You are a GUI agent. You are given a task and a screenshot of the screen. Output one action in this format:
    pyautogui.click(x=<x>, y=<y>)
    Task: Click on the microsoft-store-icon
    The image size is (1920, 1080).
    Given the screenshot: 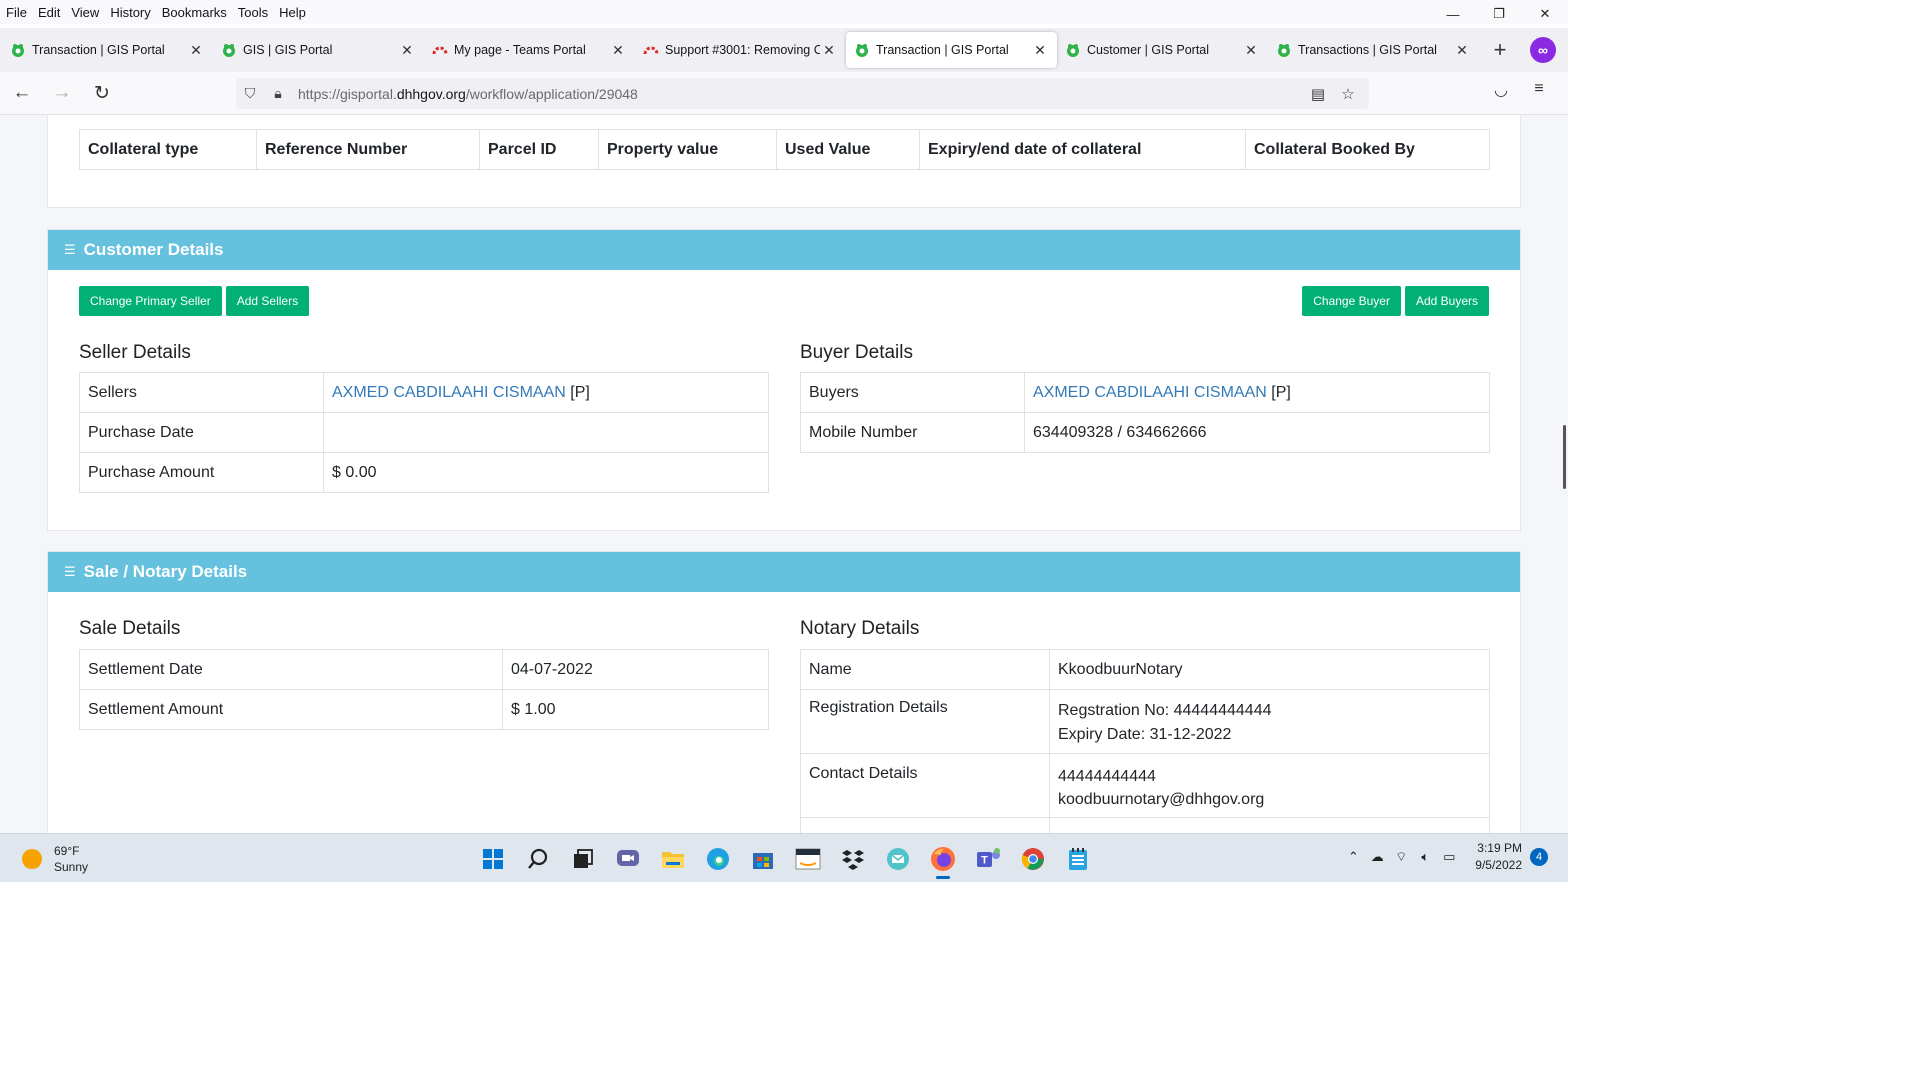 What is the action you would take?
    pyautogui.click(x=763, y=859)
    